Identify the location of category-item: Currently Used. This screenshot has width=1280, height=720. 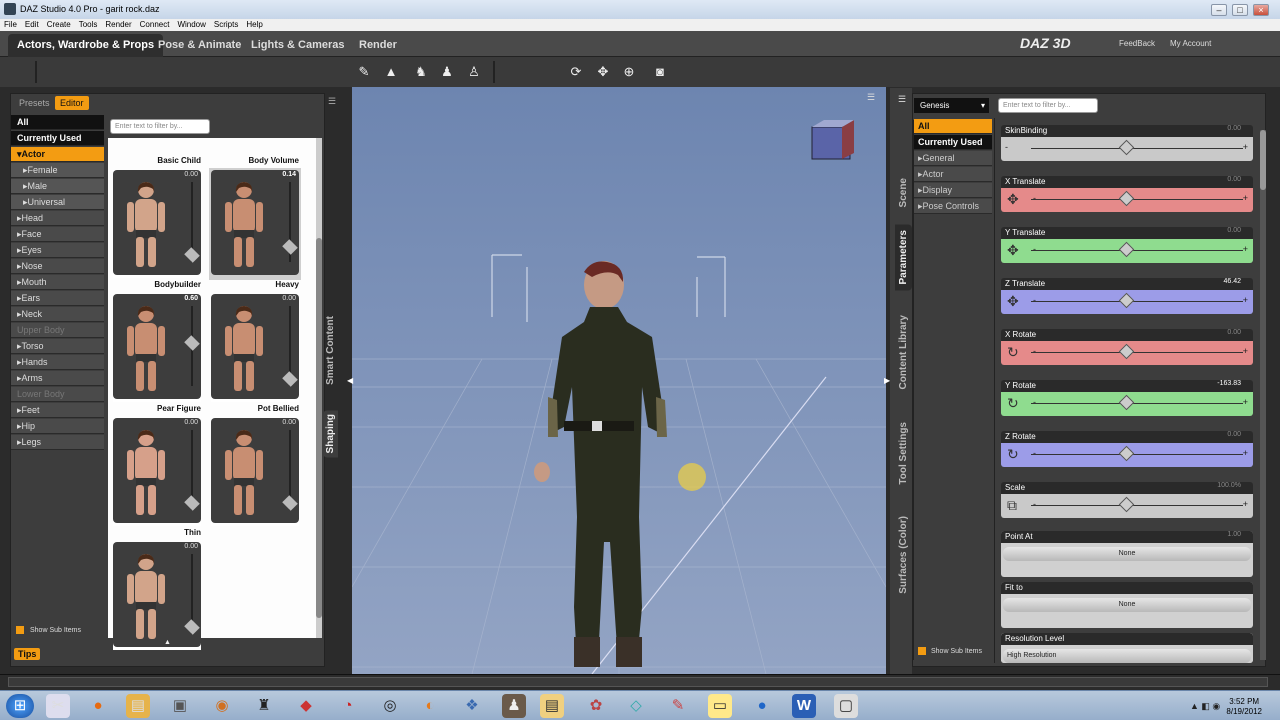
(57, 138).